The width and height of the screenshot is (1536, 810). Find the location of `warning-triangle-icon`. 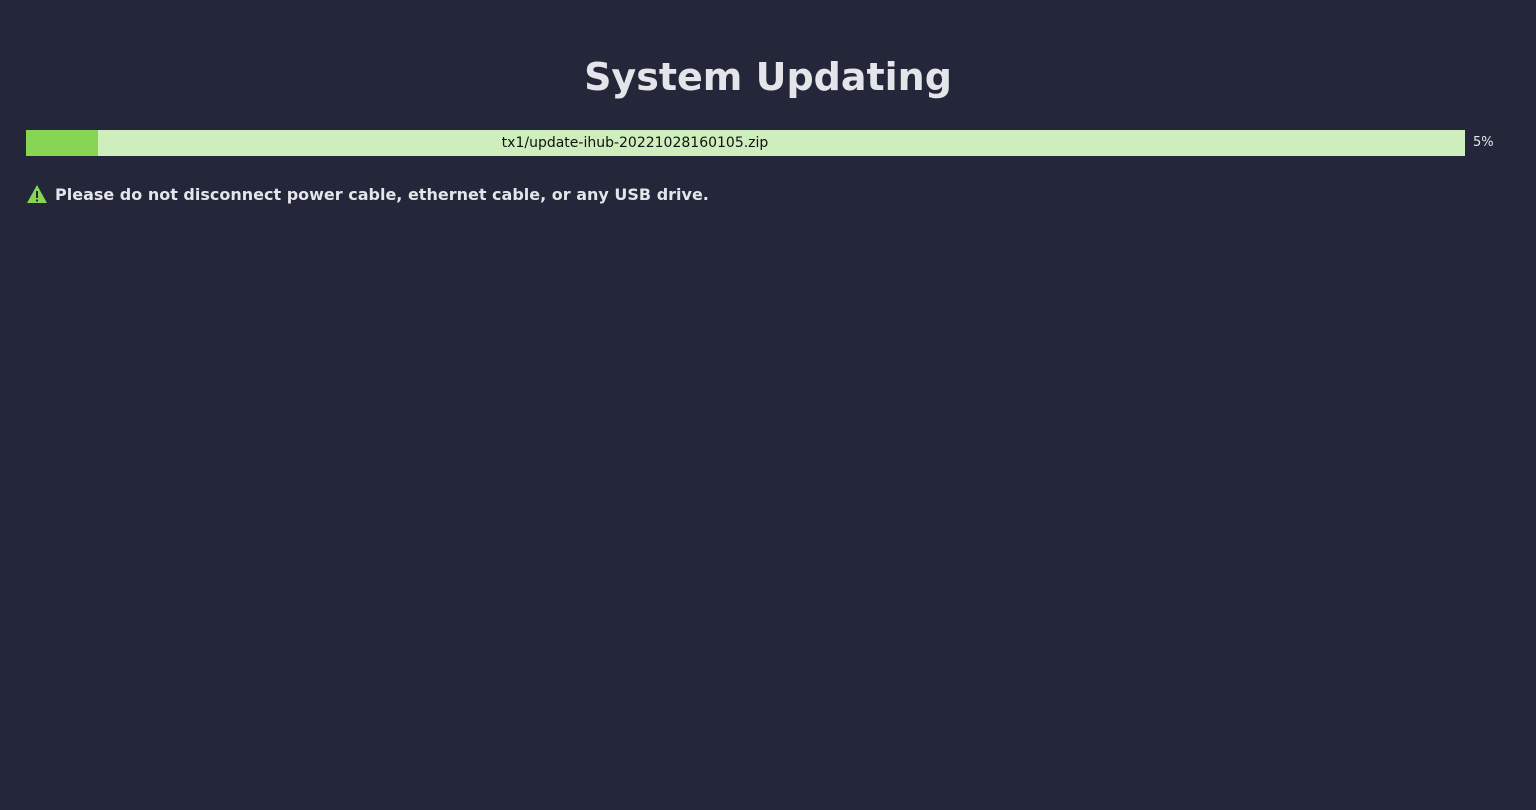

warning-triangle-icon is located at coordinates (37, 194).